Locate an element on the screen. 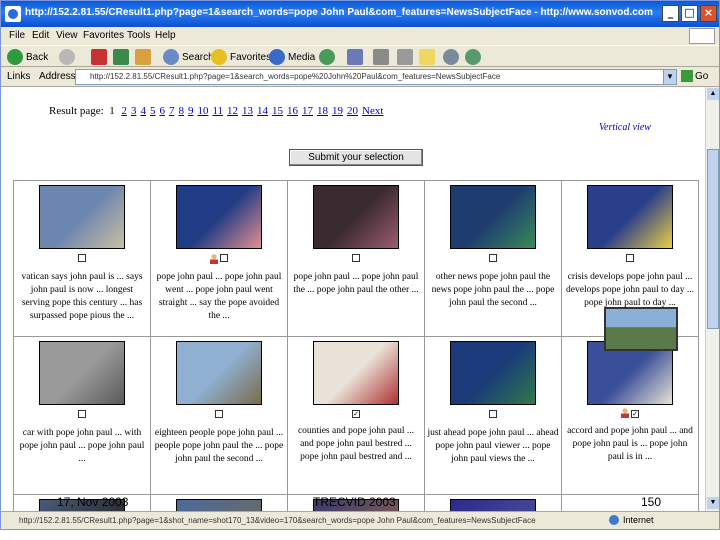  page-link: 13 is located at coordinates (247, 111).